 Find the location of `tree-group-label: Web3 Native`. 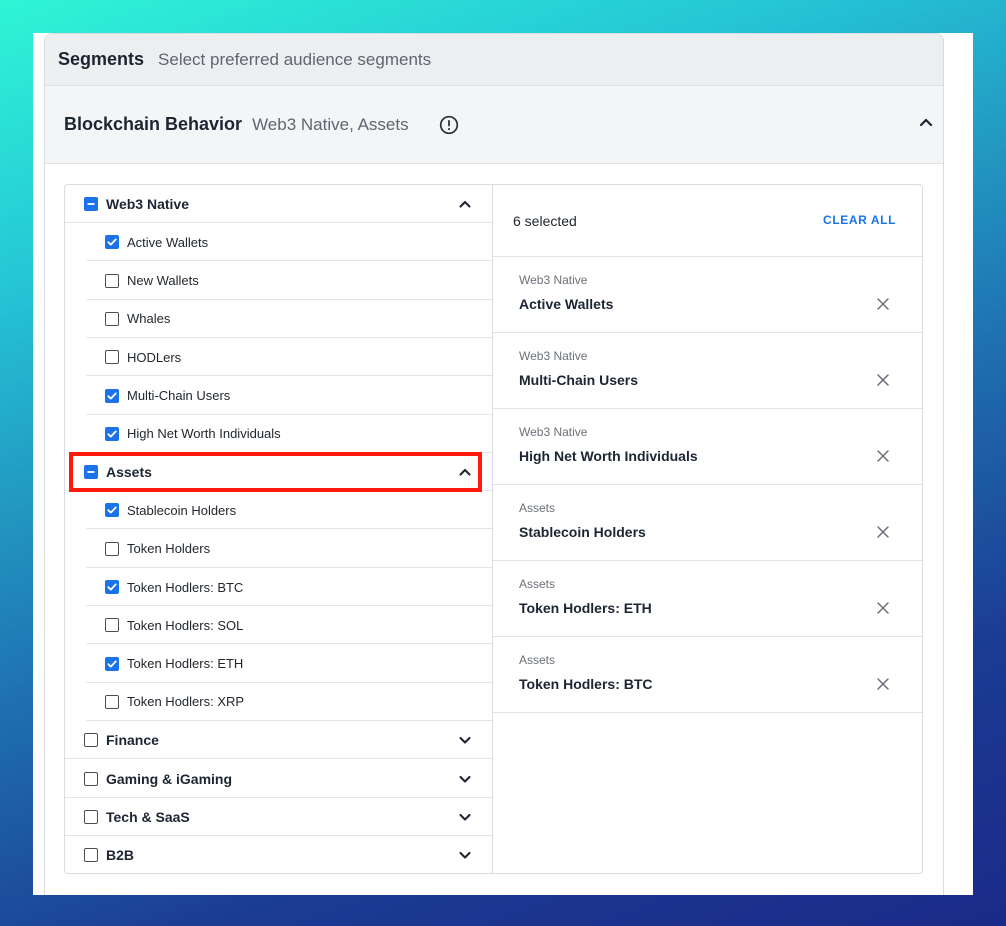

tree-group-label: Web3 Native is located at coordinates (147, 204).